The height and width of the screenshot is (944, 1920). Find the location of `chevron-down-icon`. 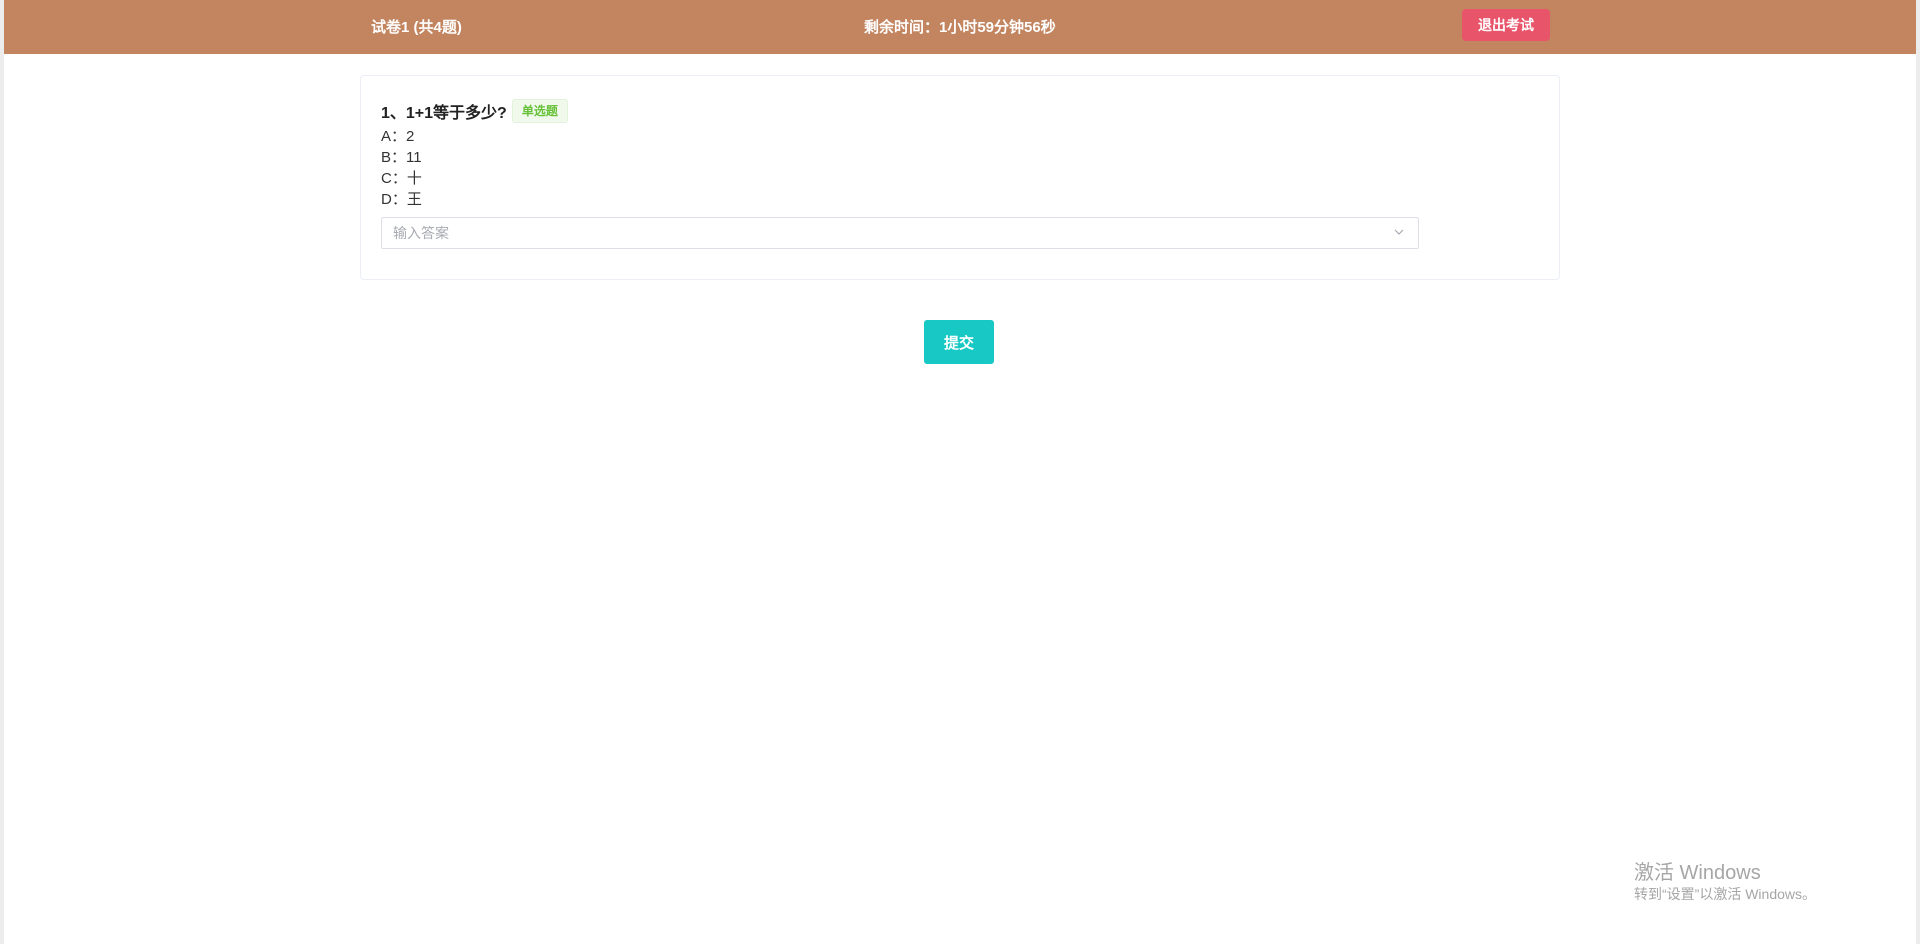

chevron-down-icon is located at coordinates (1399, 232).